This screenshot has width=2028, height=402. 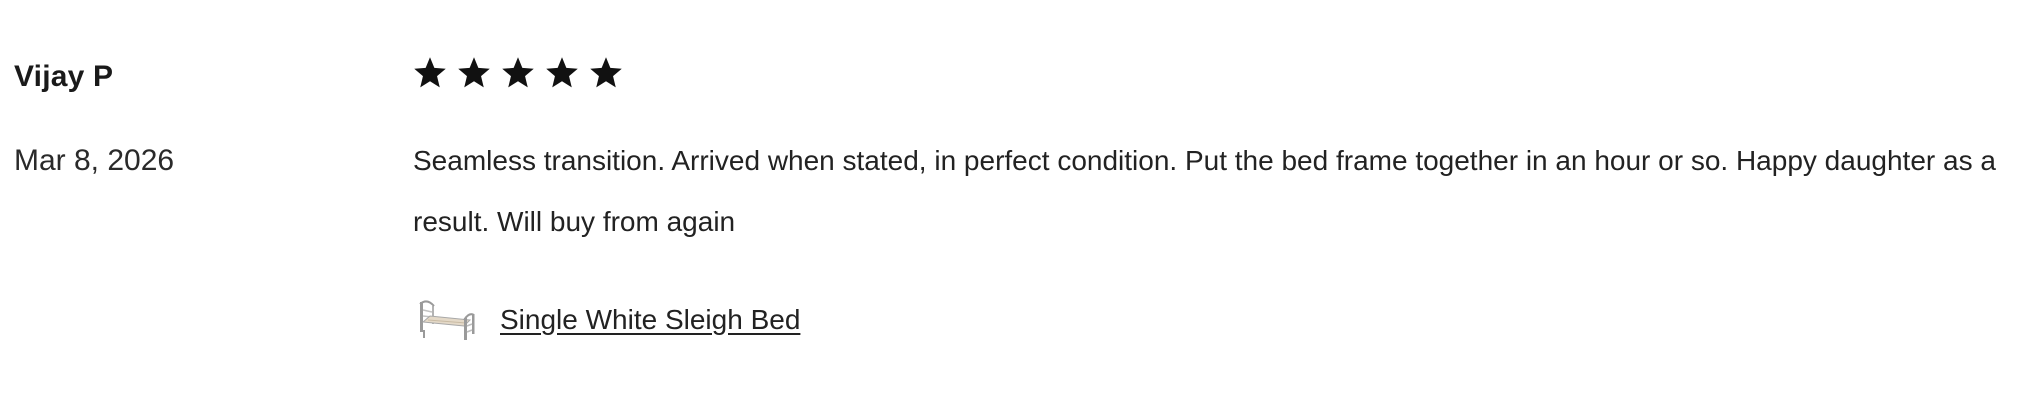 I want to click on star-rating, so click(x=518, y=73).